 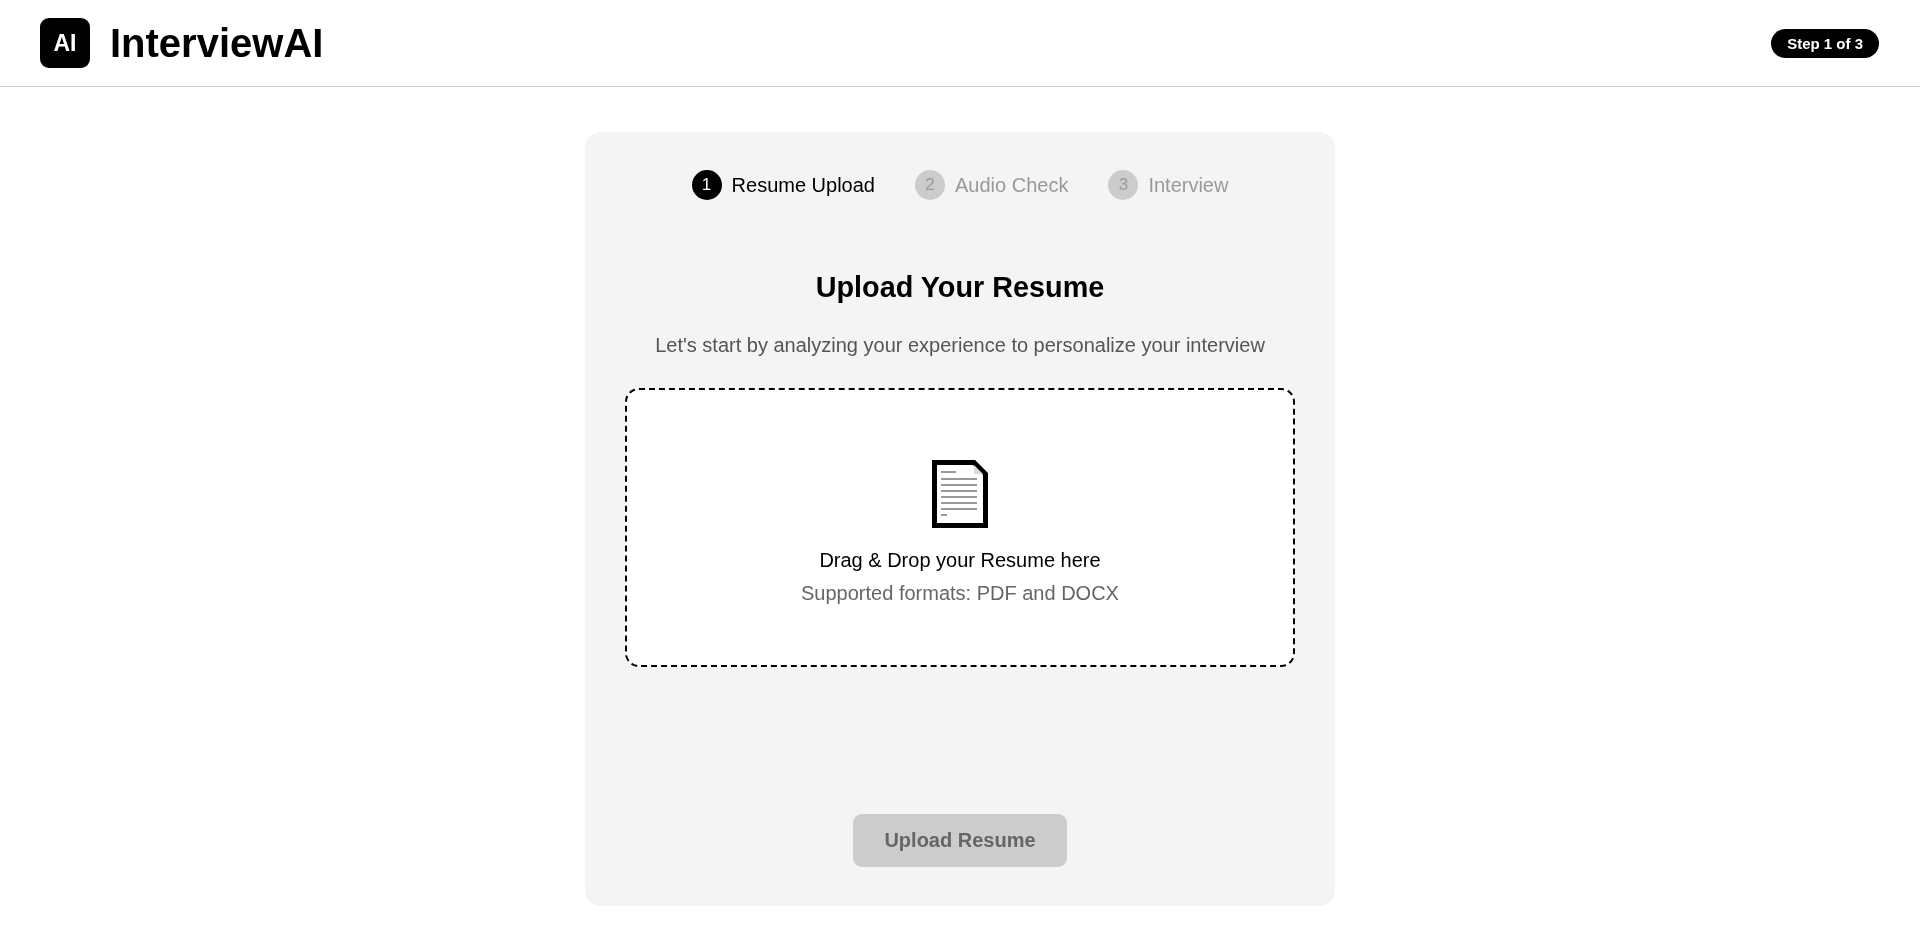 What do you see at coordinates (1012, 185) in the screenshot?
I see `step-label: Audio Check` at bounding box center [1012, 185].